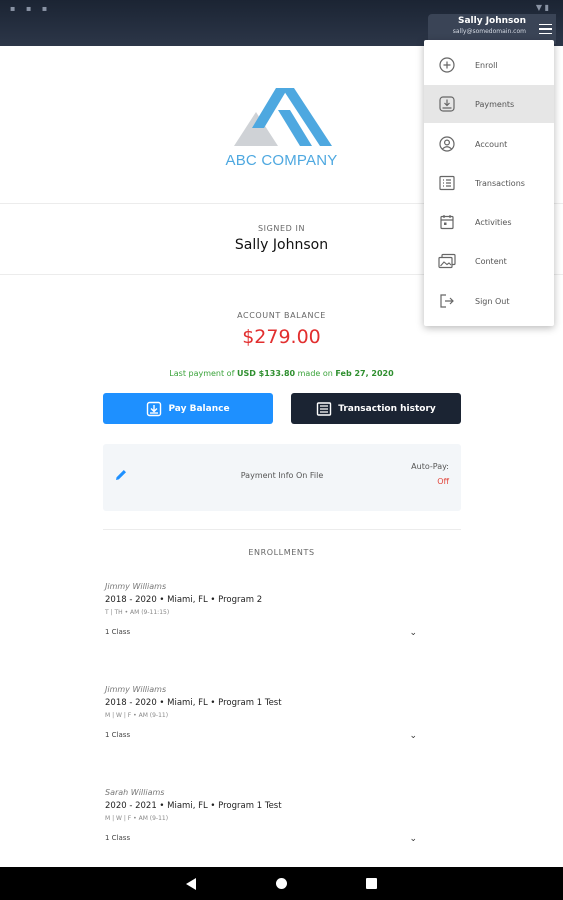  Describe the element at coordinates (447, 222) in the screenshot. I see `calendar-icon` at that location.